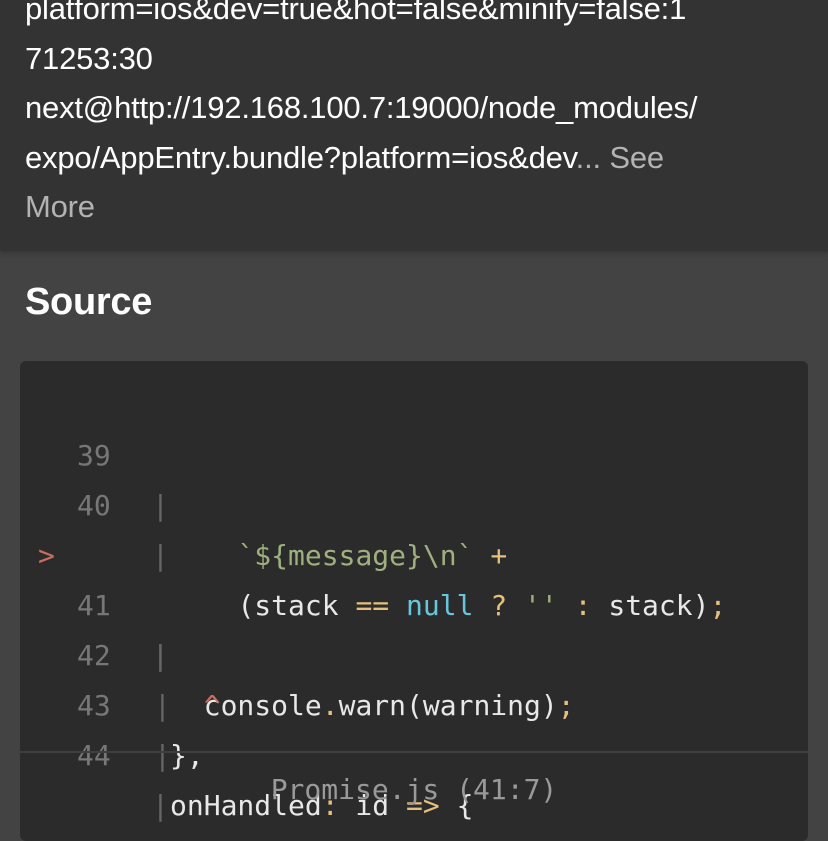 The width and height of the screenshot is (828, 841). I want to click on source-section-title: Source, so click(89, 302).